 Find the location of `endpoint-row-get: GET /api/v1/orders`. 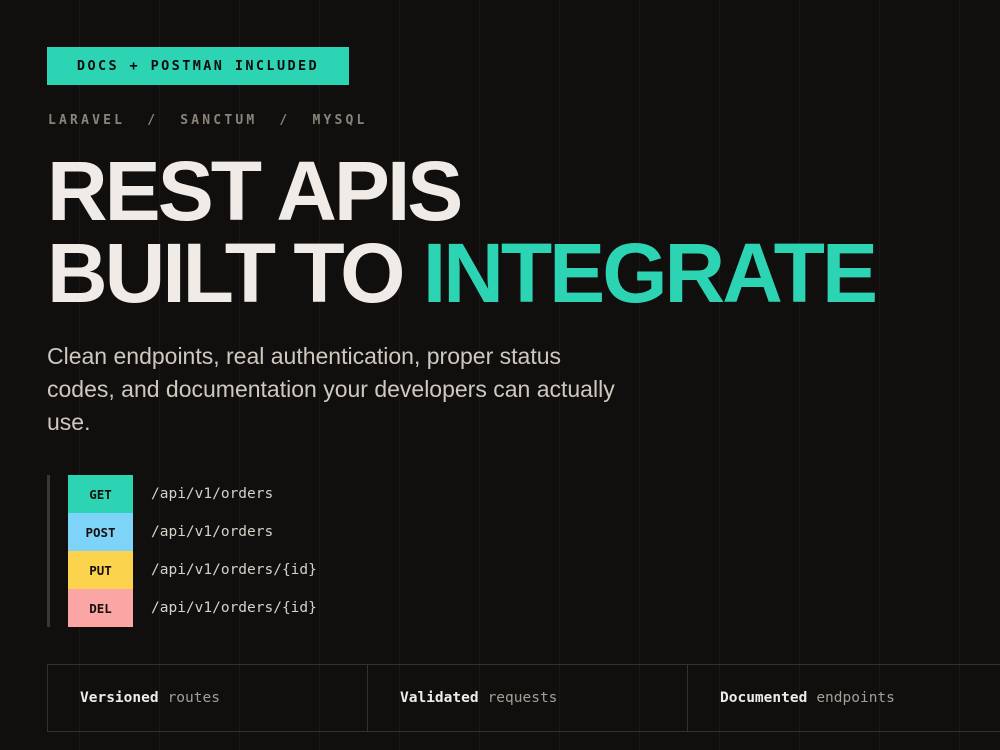

endpoint-row-get: GET /api/v1/orders is located at coordinates (192, 494).